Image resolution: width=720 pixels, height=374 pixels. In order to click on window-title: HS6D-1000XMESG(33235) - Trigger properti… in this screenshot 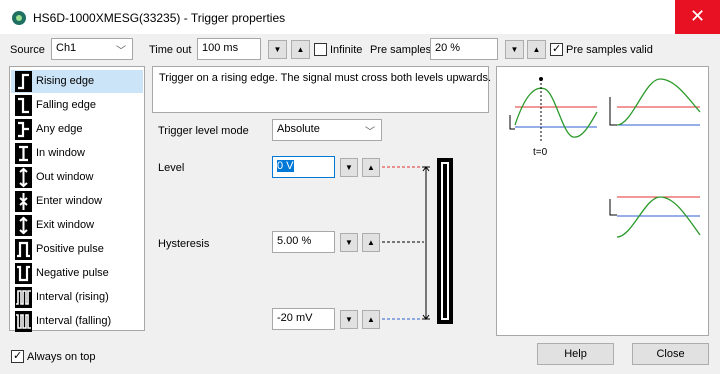, I will do `click(159, 18)`.